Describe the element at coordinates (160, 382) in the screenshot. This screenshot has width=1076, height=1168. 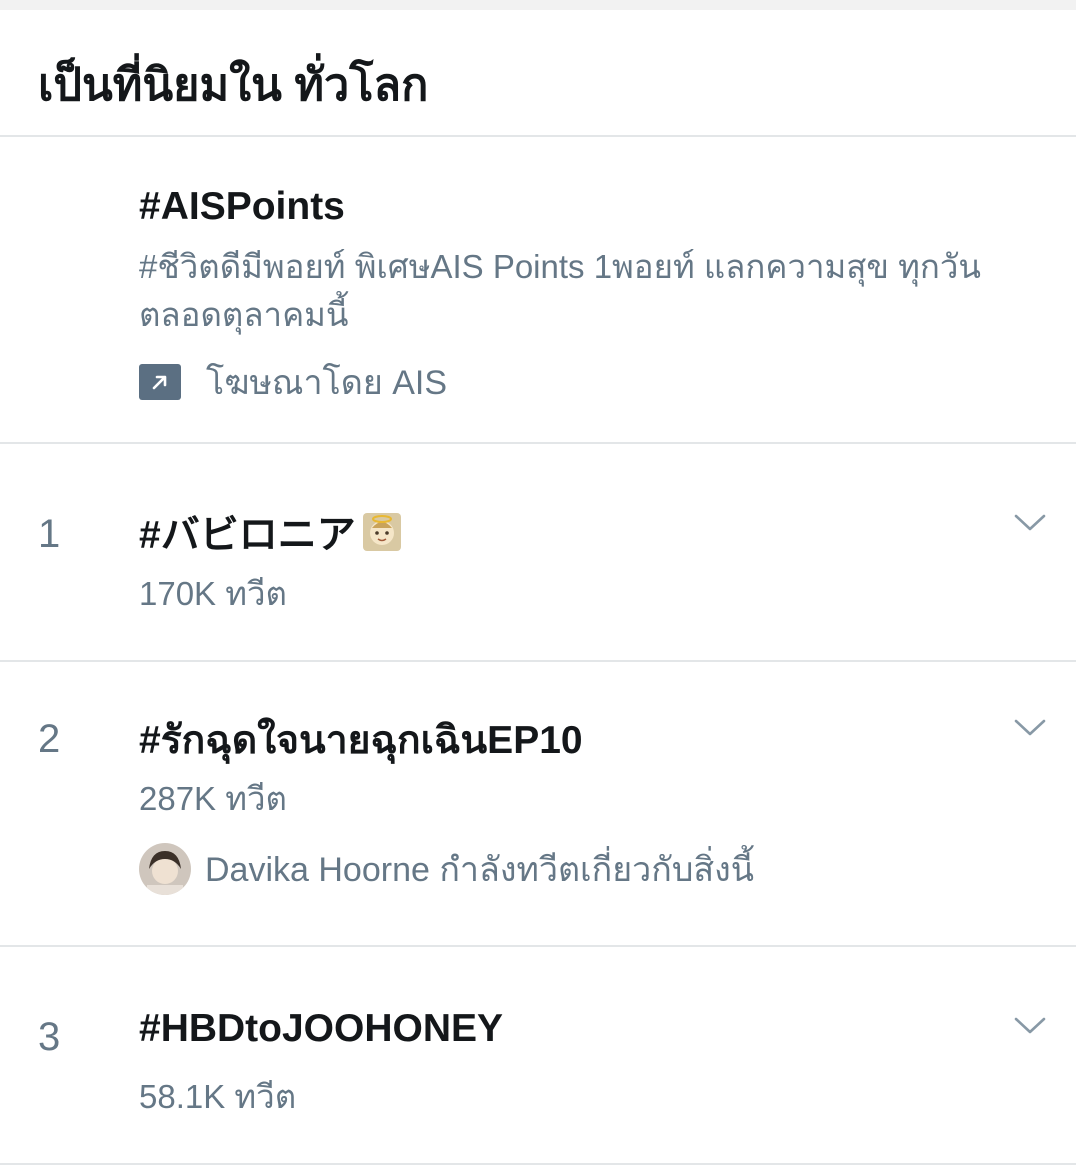
I see `promoted-arrow-icon` at that location.